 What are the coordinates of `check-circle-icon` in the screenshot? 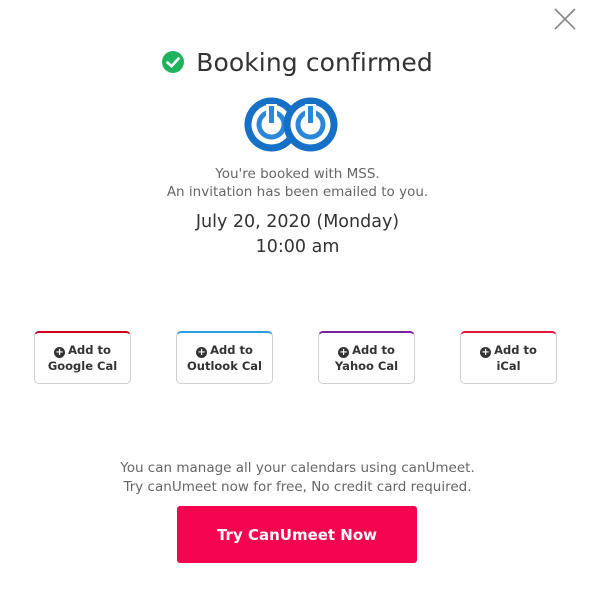 It's located at (173, 62).